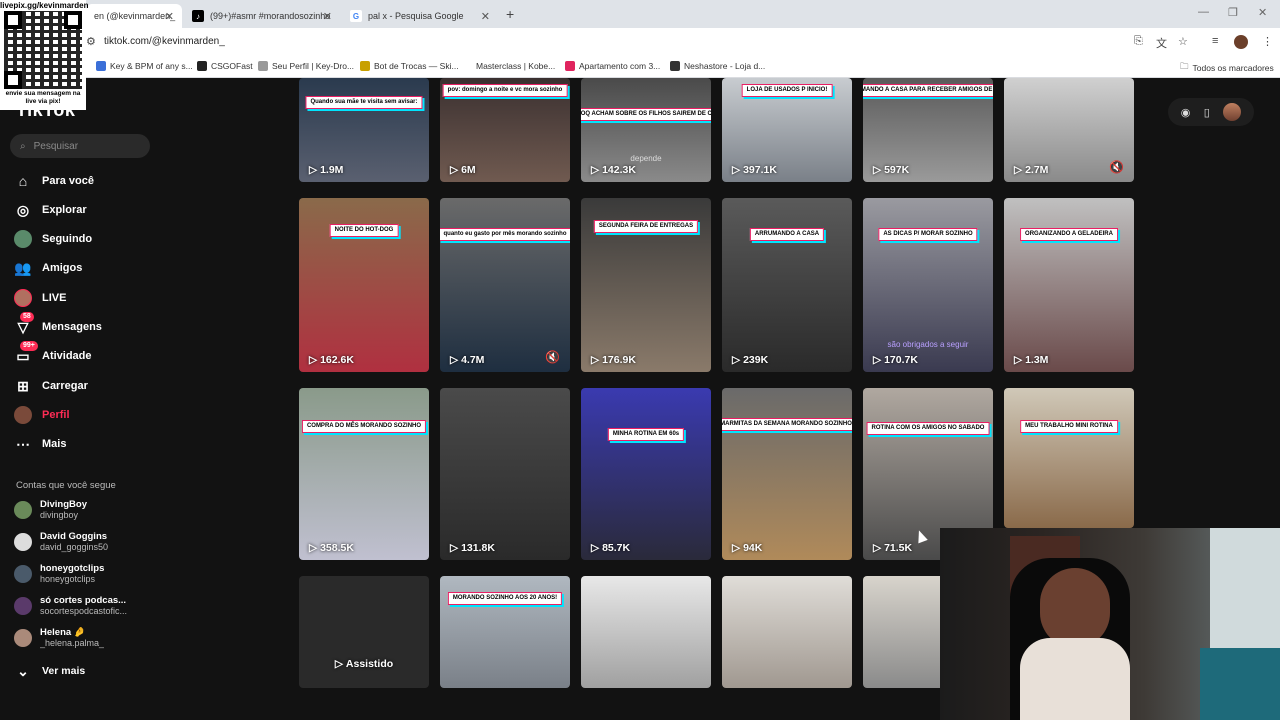  What do you see at coordinates (84, 542) in the screenshot?
I see `account-item: David Goggins david_goggins50` at bounding box center [84, 542].